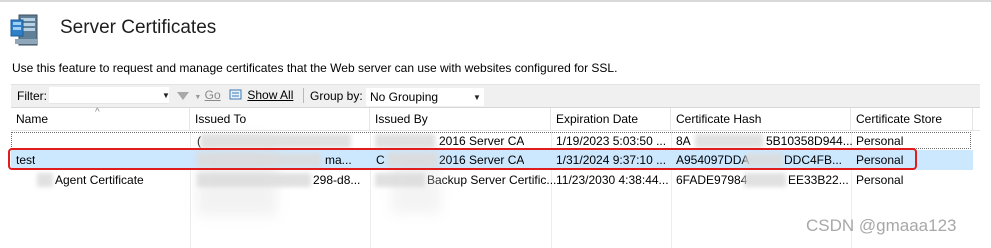 The width and height of the screenshot is (991, 248). Describe the element at coordinates (32, 96) in the screenshot. I see `filter-label: Filter:` at that location.